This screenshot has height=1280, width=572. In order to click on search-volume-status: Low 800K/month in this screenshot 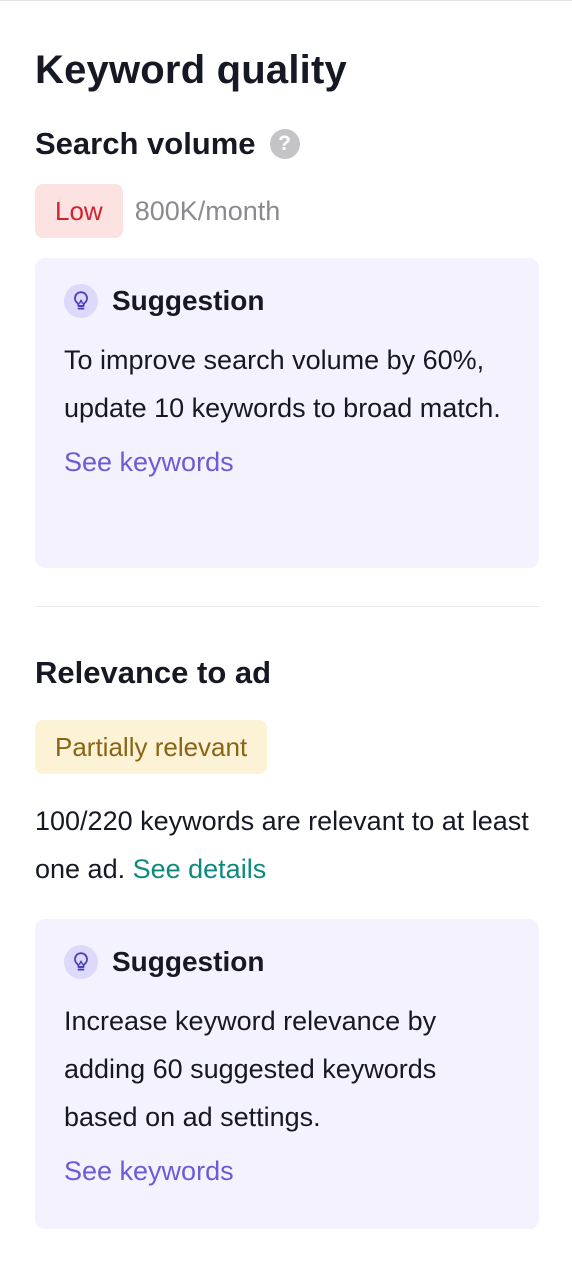, I will do `click(287, 211)`.